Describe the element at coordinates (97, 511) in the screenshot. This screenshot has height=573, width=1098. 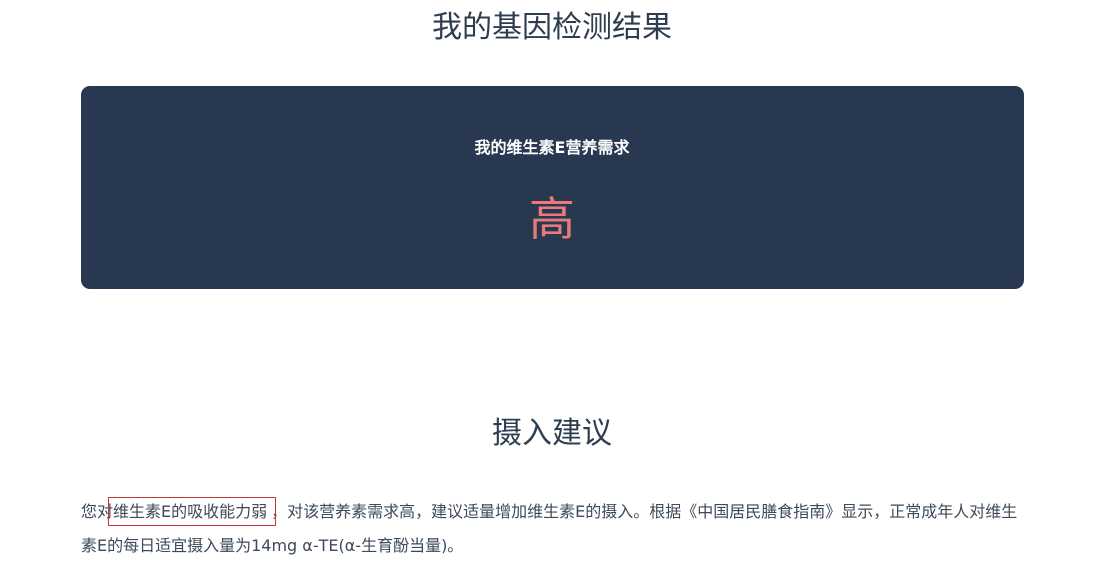
I see `advice-text-prefix: 您对` at that location.